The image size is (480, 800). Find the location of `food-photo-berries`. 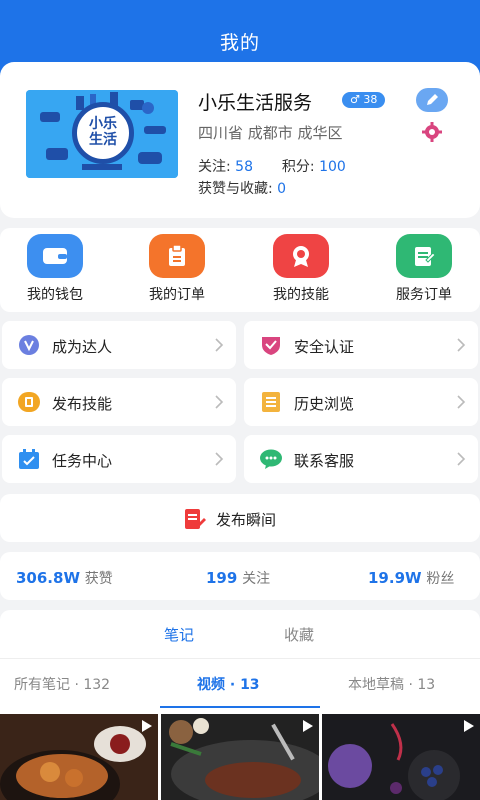

food-photo-berries is located at coordinates (401, 757).